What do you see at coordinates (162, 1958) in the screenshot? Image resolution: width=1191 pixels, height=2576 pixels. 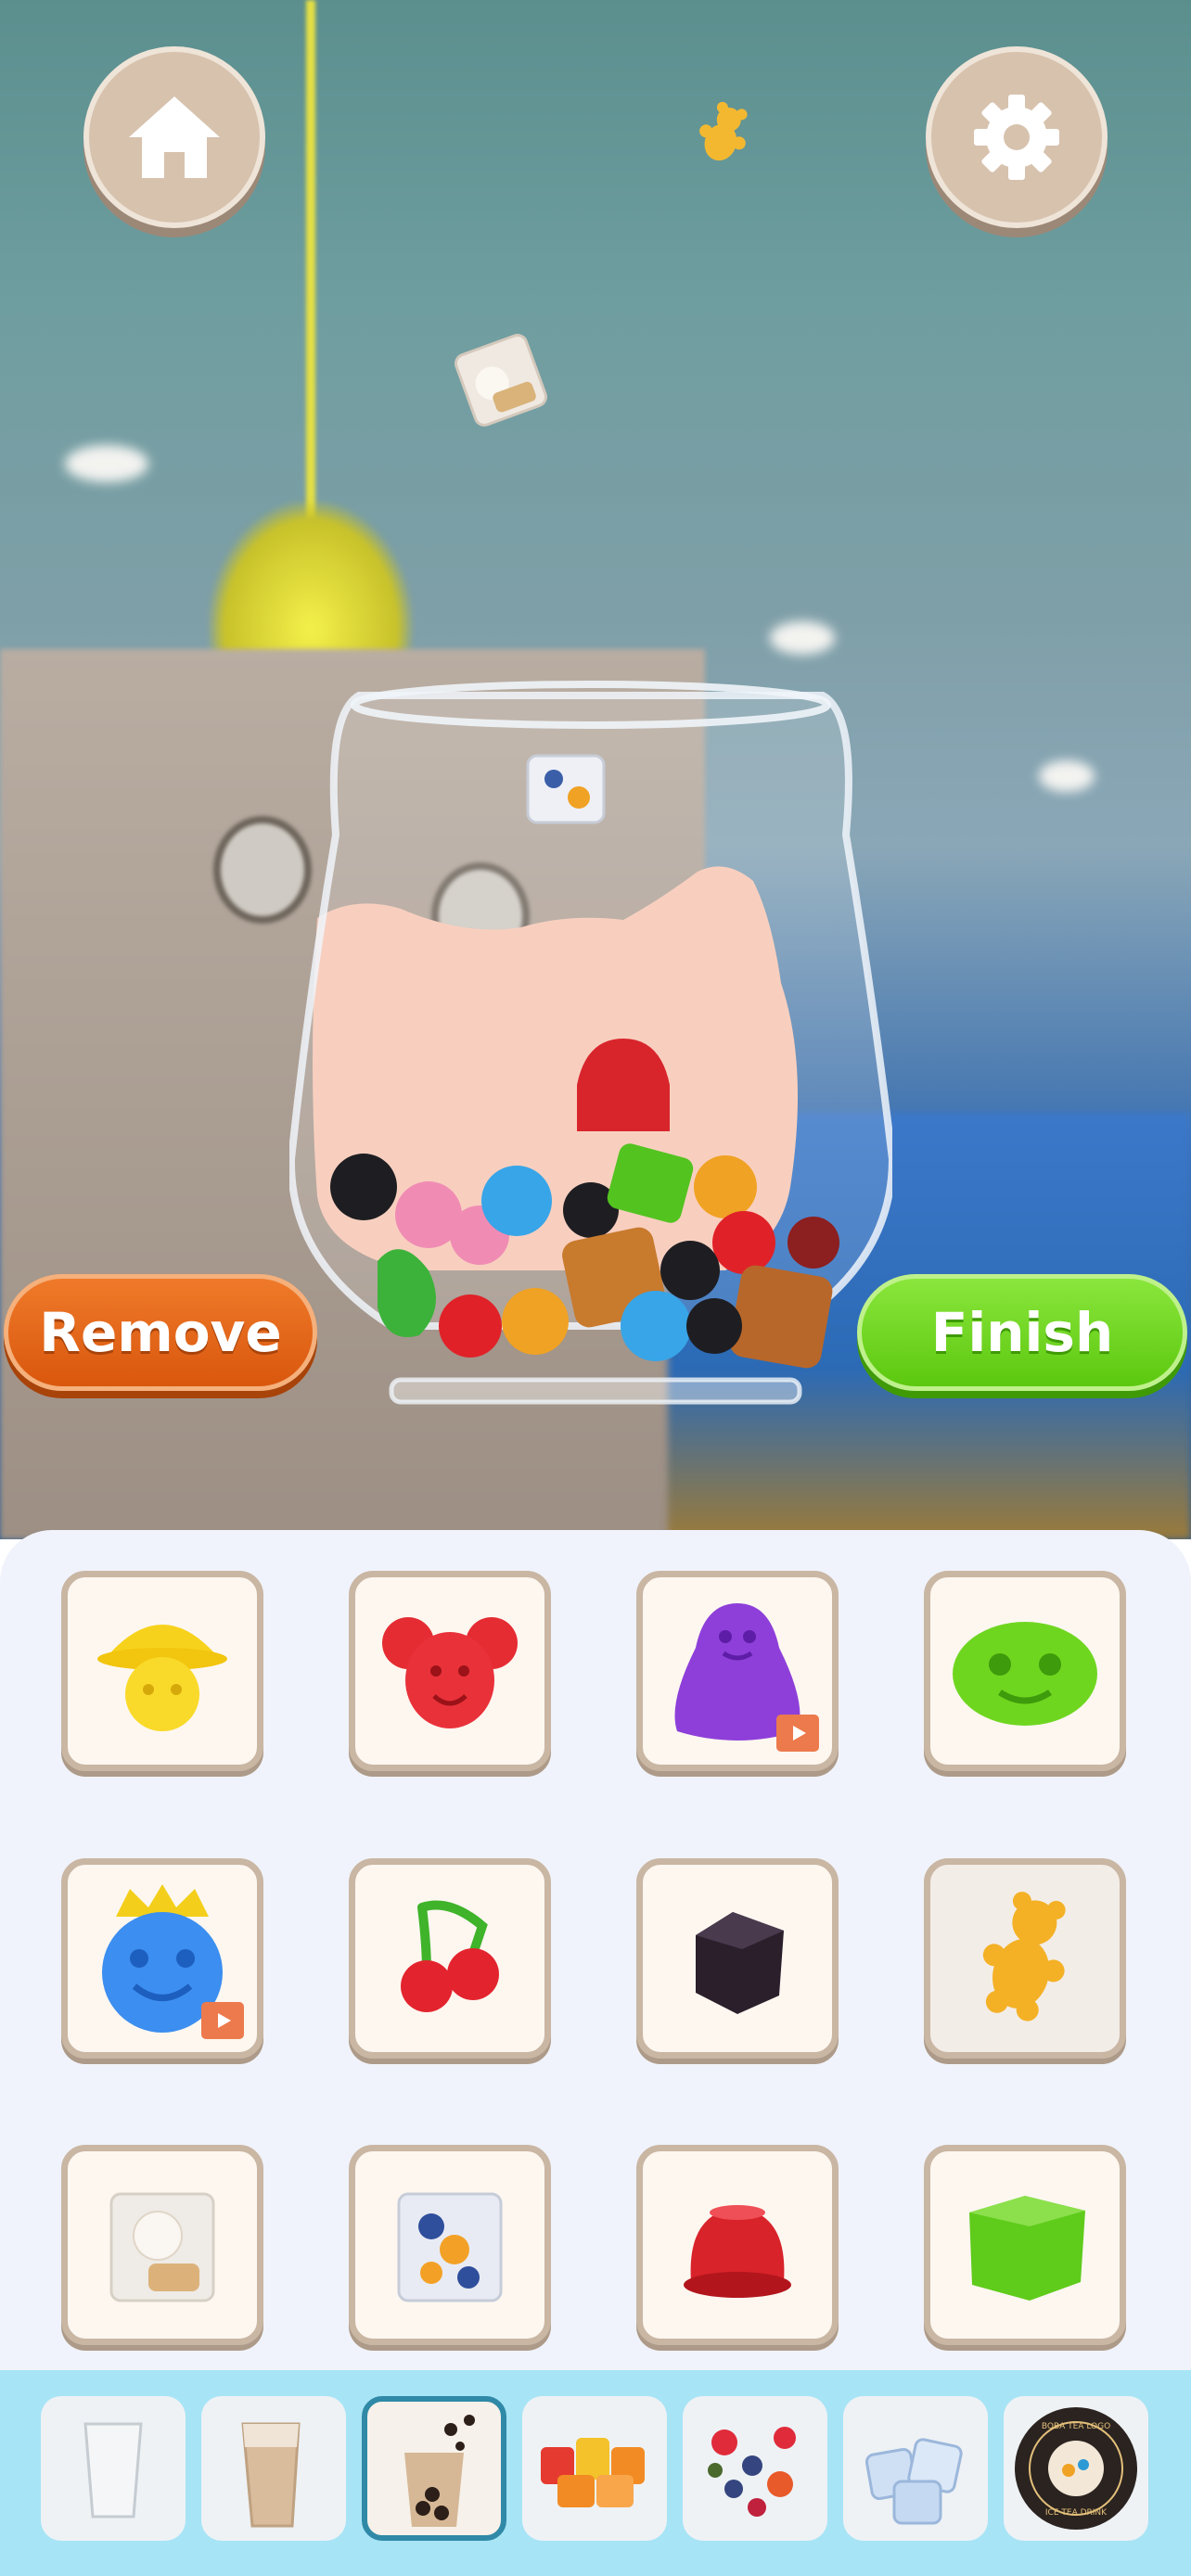 I see `topping-blue-crown-jelly` at bounding box center [162, 1958].